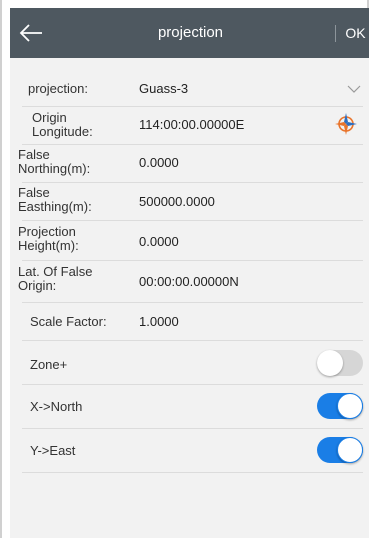 The image size is (369, 538). I want to click on false-easting-label: False Easthing(m):, so click(55, 199).